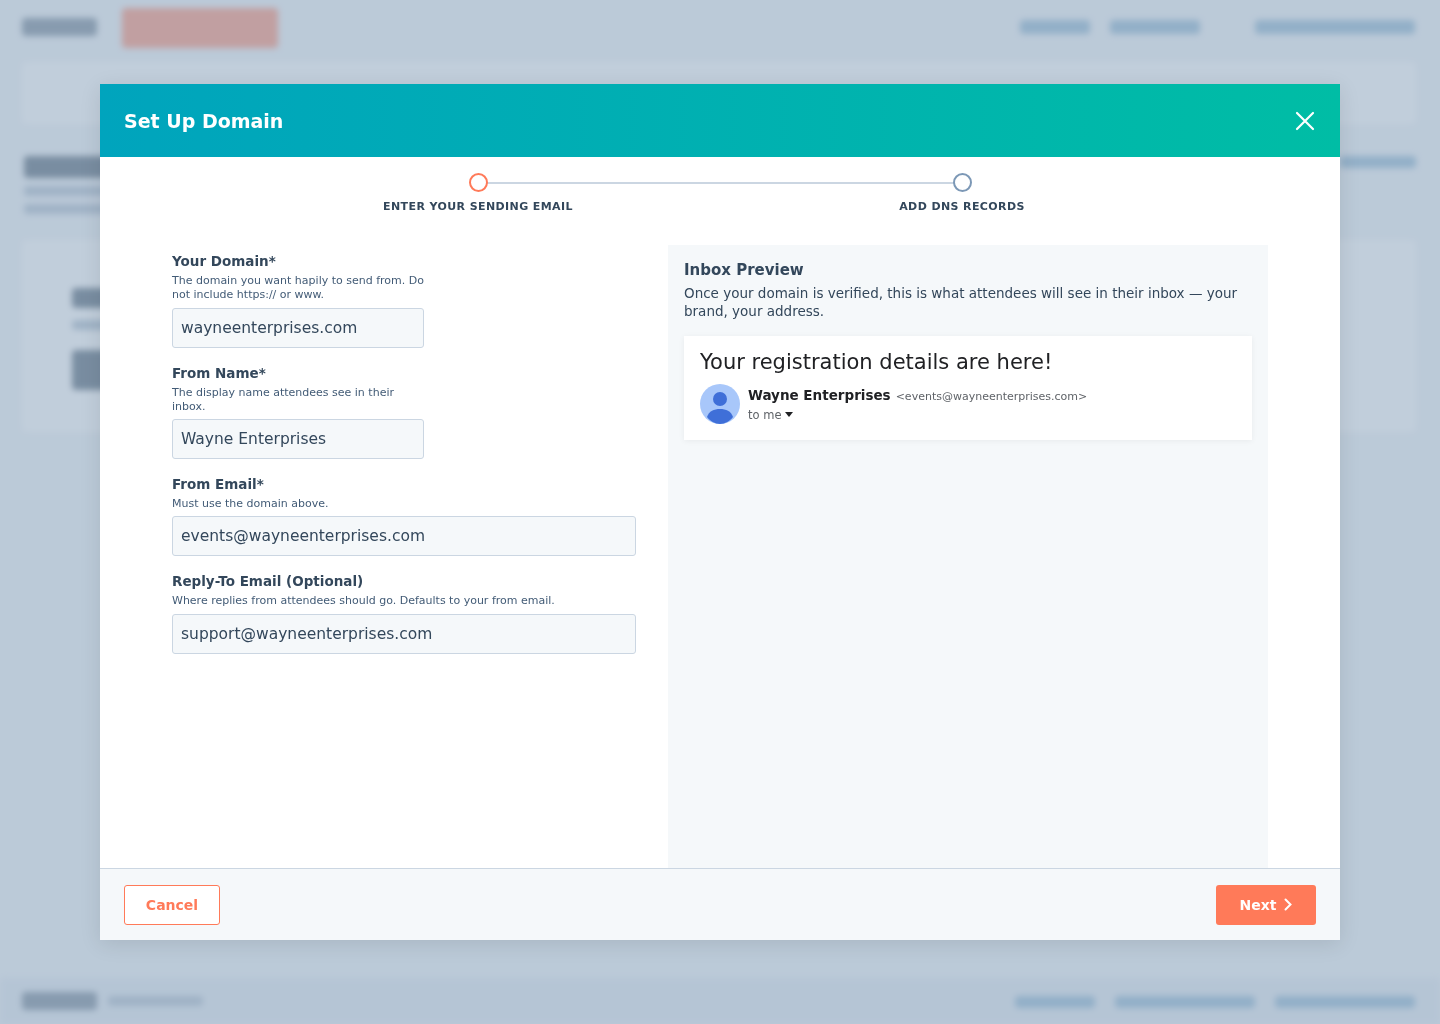  I want to click on input-field: support@wayneenterprises.com, so click(404, 633).